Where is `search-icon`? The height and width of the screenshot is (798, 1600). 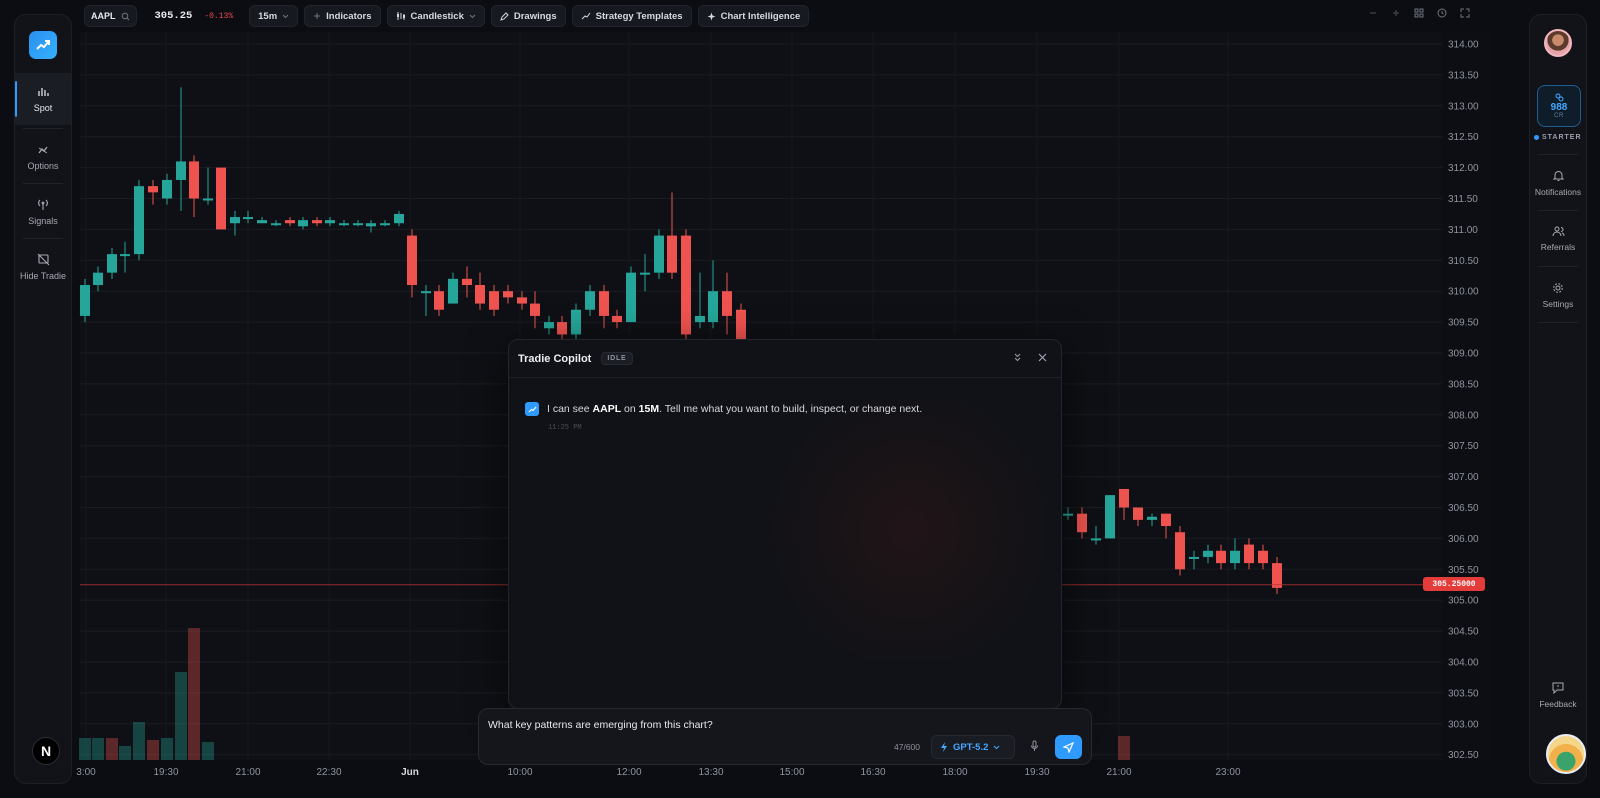 search-icon is located at coordinates (125, 16).